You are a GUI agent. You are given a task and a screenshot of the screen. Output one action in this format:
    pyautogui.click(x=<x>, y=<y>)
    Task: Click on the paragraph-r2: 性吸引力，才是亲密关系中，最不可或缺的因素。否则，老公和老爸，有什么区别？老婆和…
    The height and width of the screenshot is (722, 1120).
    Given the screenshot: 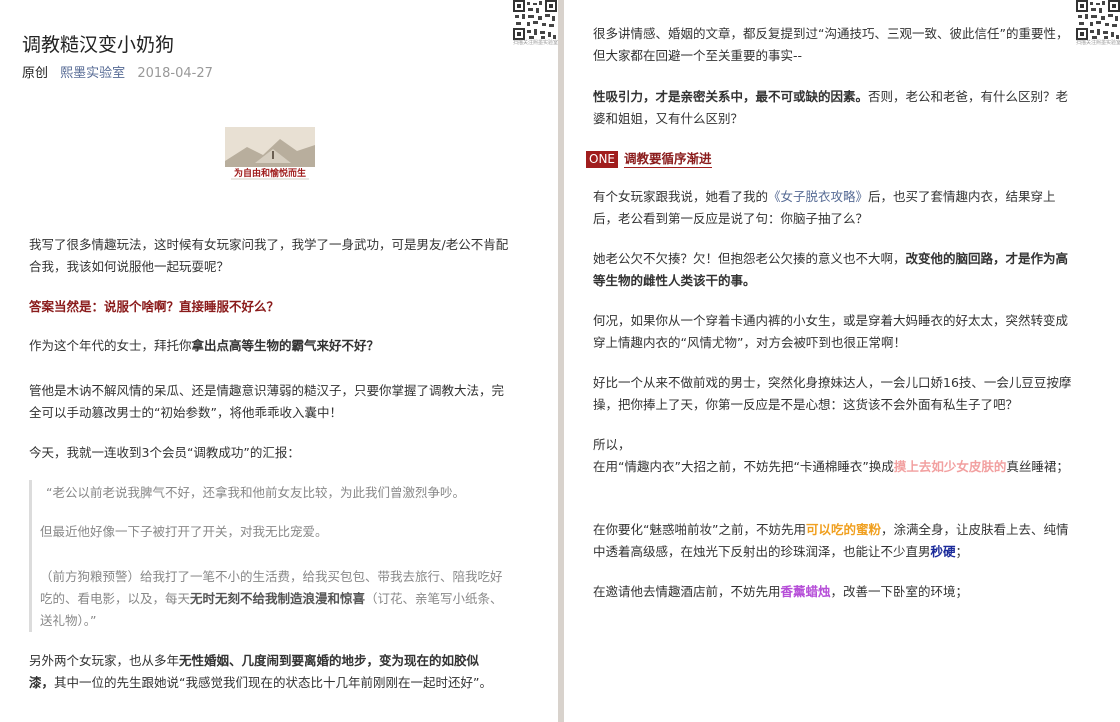 What is the action you would take?
    pyautogui.click(x=831, y=107)
    